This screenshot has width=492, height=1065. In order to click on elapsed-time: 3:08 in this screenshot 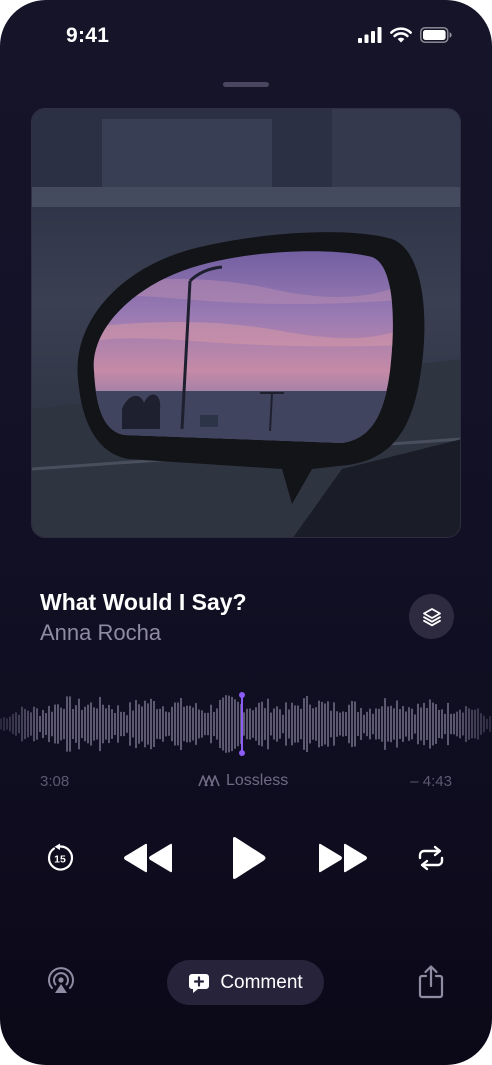, I will do `click(55, 781)`.